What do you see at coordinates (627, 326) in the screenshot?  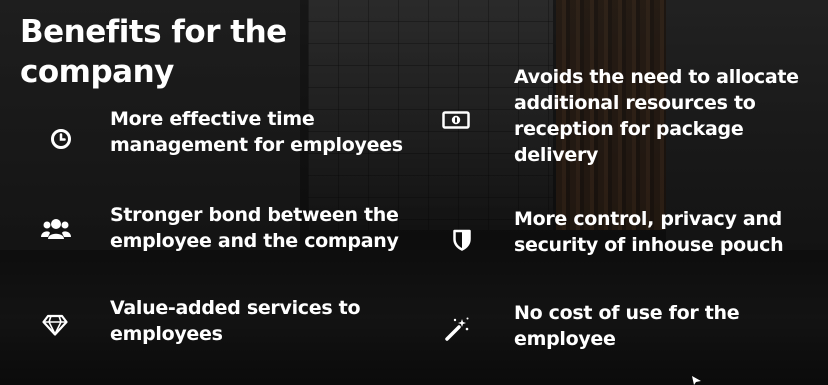 I see `benefit-text: No cost of use for the employee` at bounding box center [627, 326].